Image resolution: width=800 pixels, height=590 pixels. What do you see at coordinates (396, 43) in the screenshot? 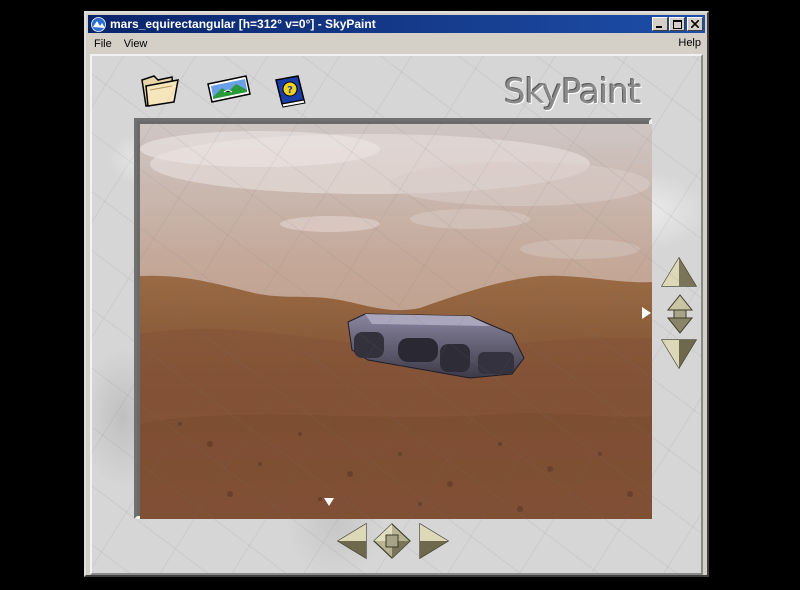
I see `menu-bar: File View Help` at bounding box center [396, 43].